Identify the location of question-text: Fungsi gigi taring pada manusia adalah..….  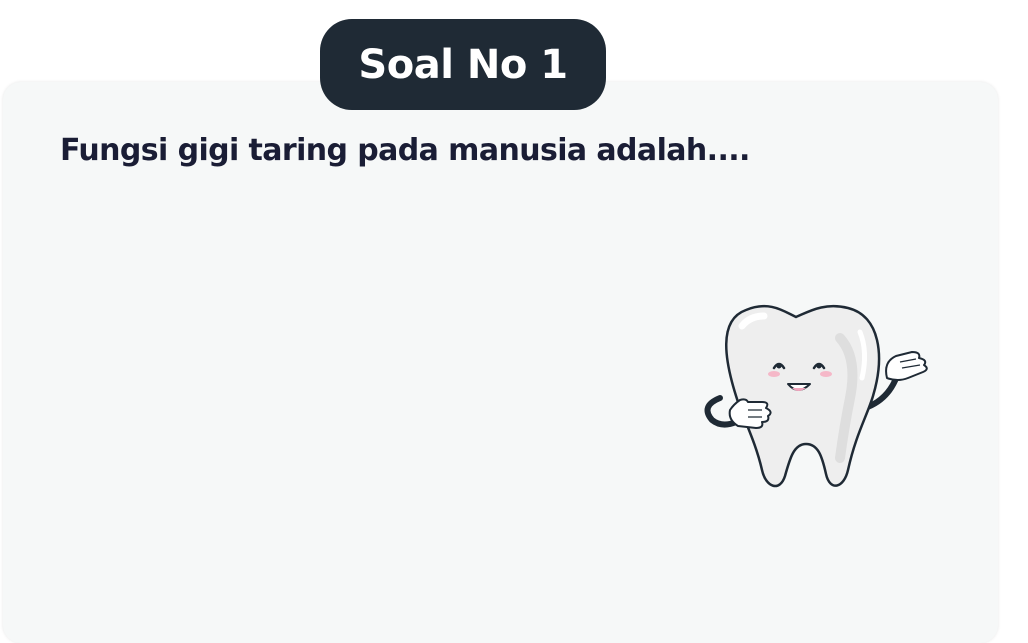
(405, 150).